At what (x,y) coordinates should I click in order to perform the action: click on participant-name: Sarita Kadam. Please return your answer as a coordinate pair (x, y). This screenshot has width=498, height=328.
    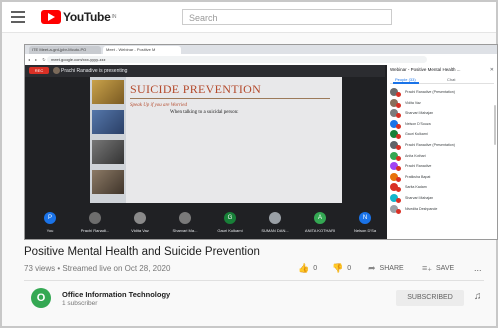
    Looking at the image, I should click on (416, 187).